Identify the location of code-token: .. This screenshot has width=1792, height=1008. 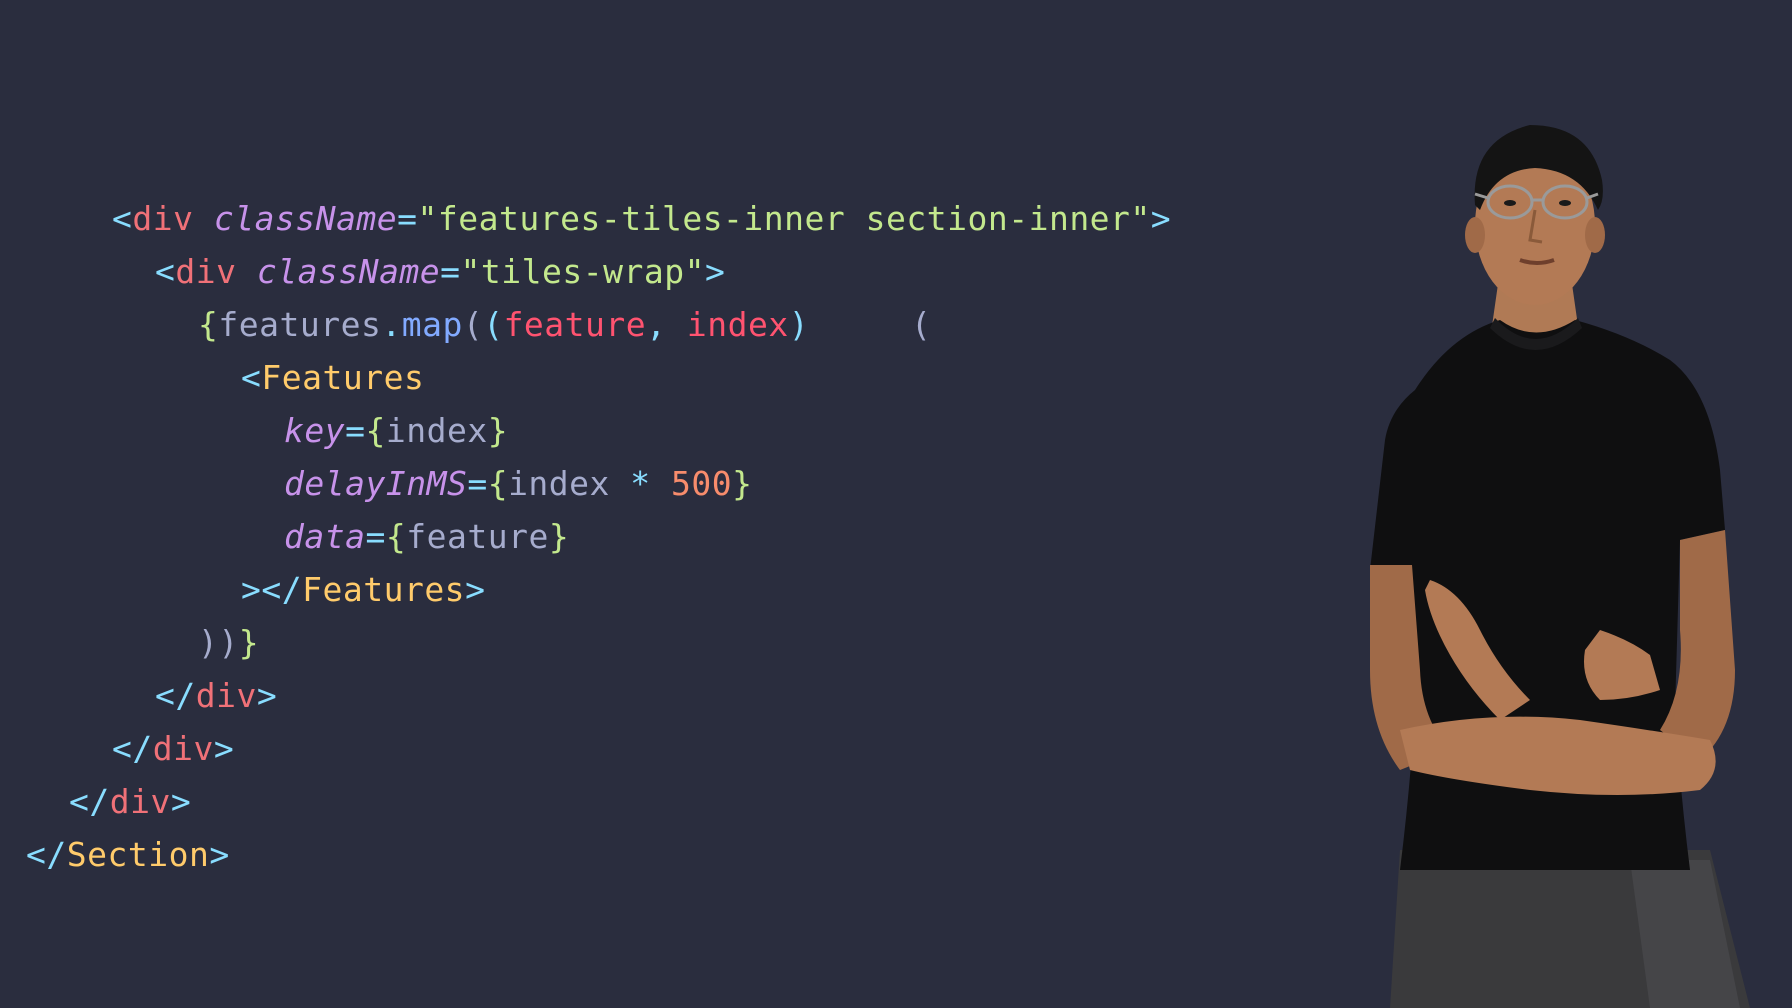
(391, 324).